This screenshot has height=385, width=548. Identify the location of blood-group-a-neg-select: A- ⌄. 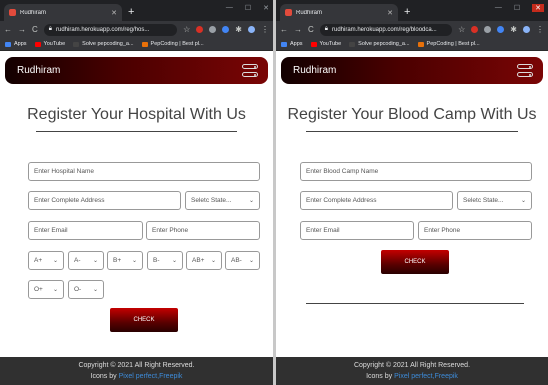
(86, 260).